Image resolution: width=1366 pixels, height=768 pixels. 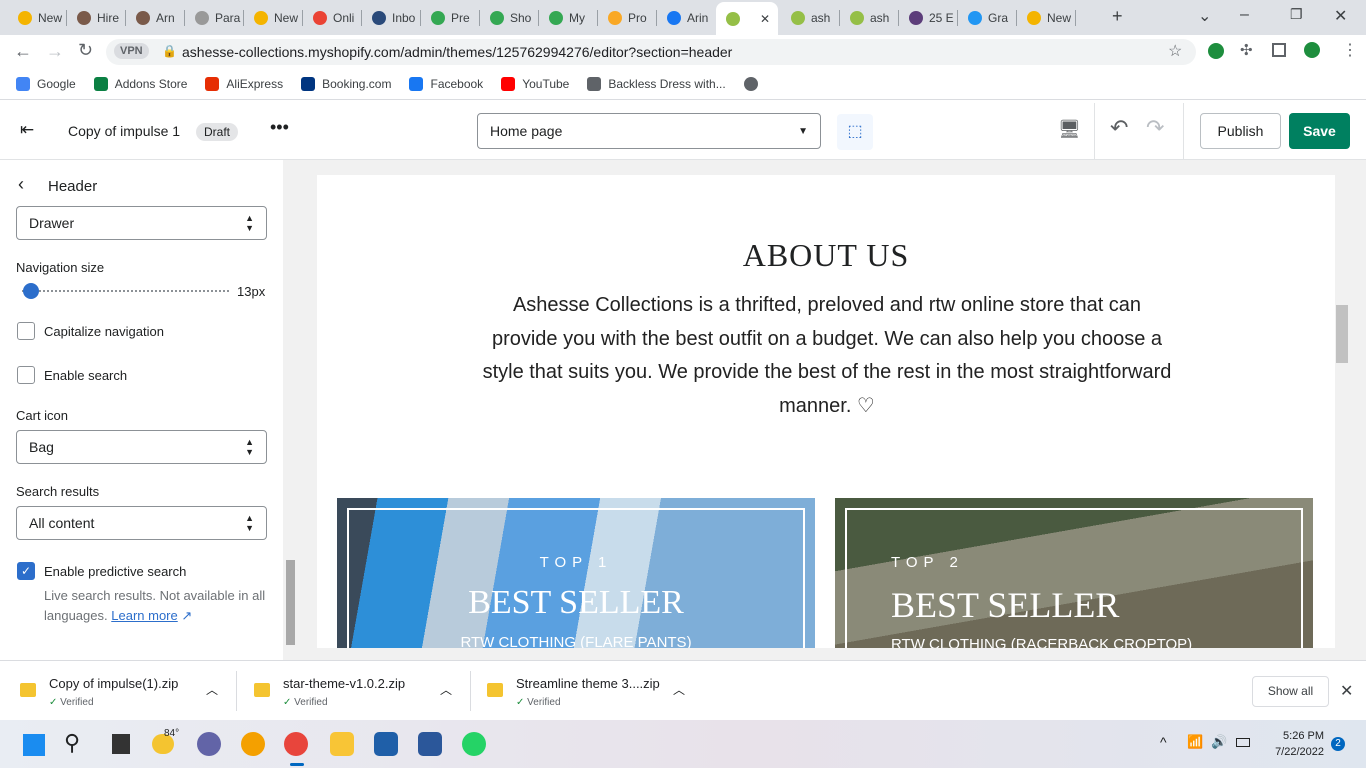 I want to click on learn-more-link: Learn more, so click(x=144, y=615).